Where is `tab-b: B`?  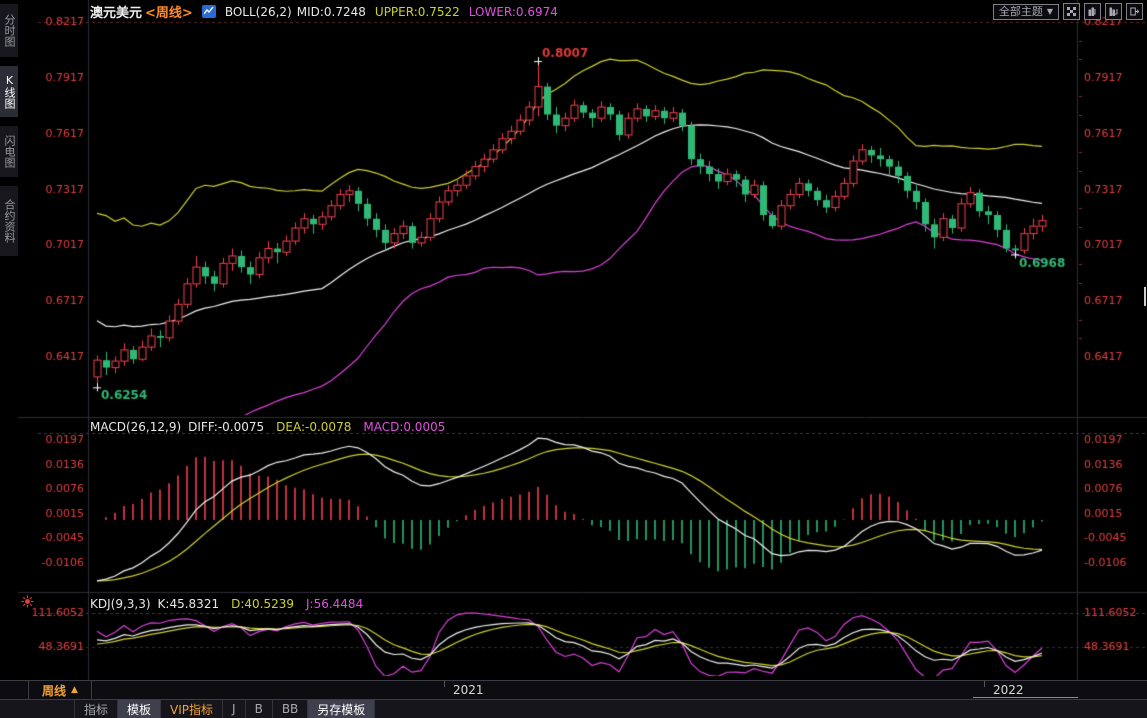
tab-b: B is located at coordinates (259, 709).